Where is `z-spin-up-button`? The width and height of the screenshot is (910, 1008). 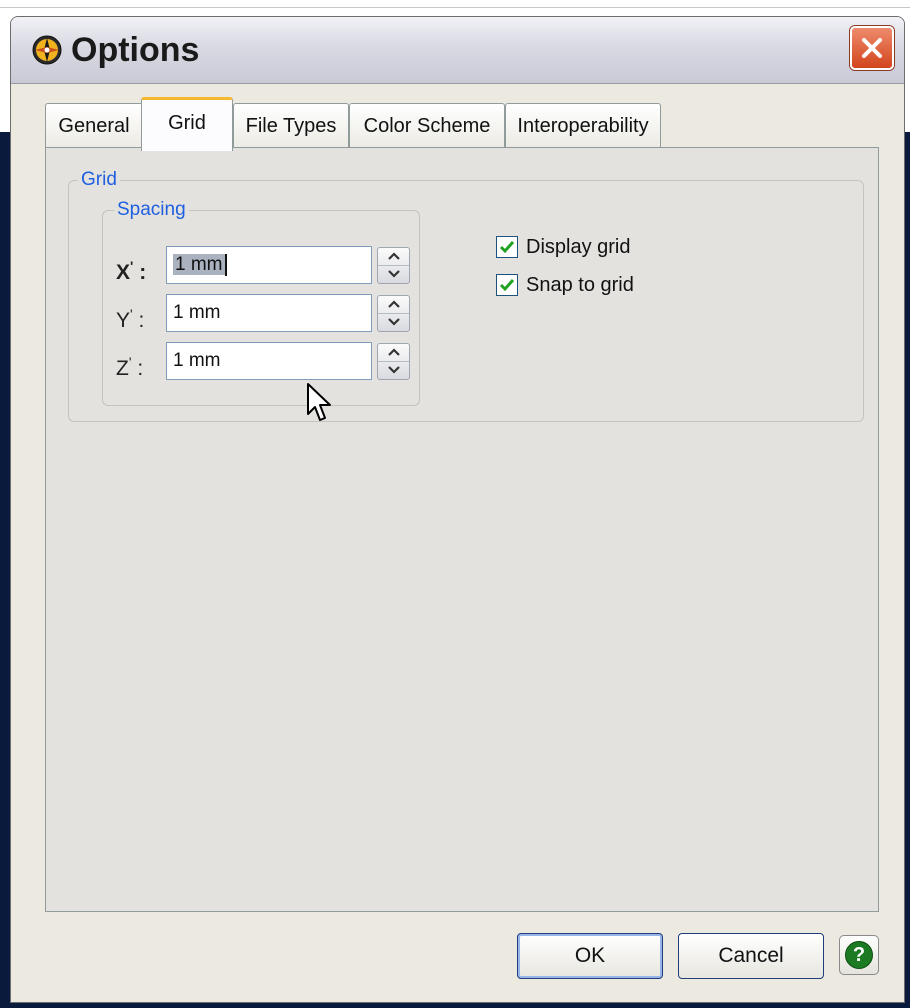 z-spin-up-button is located at coordinates (393, 353).